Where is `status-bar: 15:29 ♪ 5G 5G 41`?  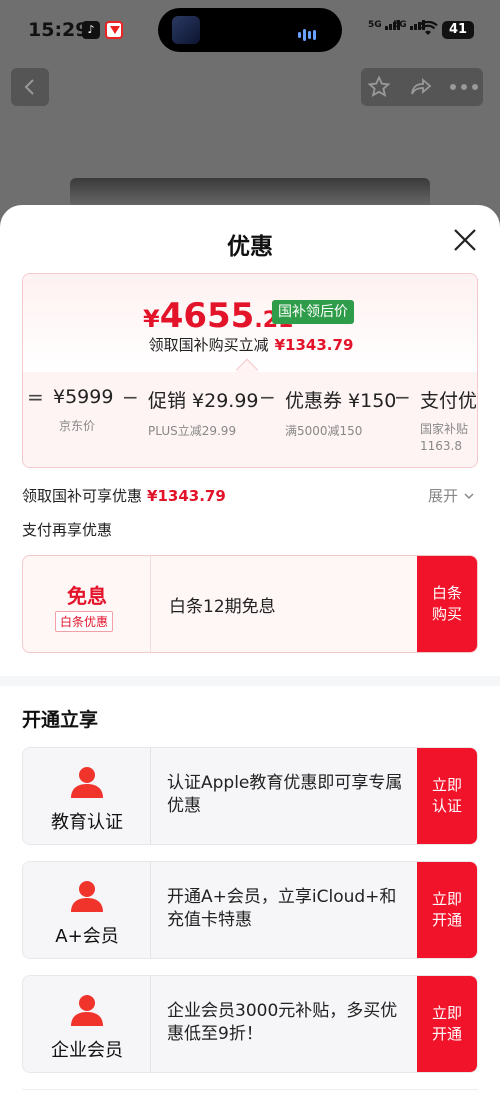
status-bar: 15:29 ♪ 5G 5G 41 is located at coordinates (250, 31).